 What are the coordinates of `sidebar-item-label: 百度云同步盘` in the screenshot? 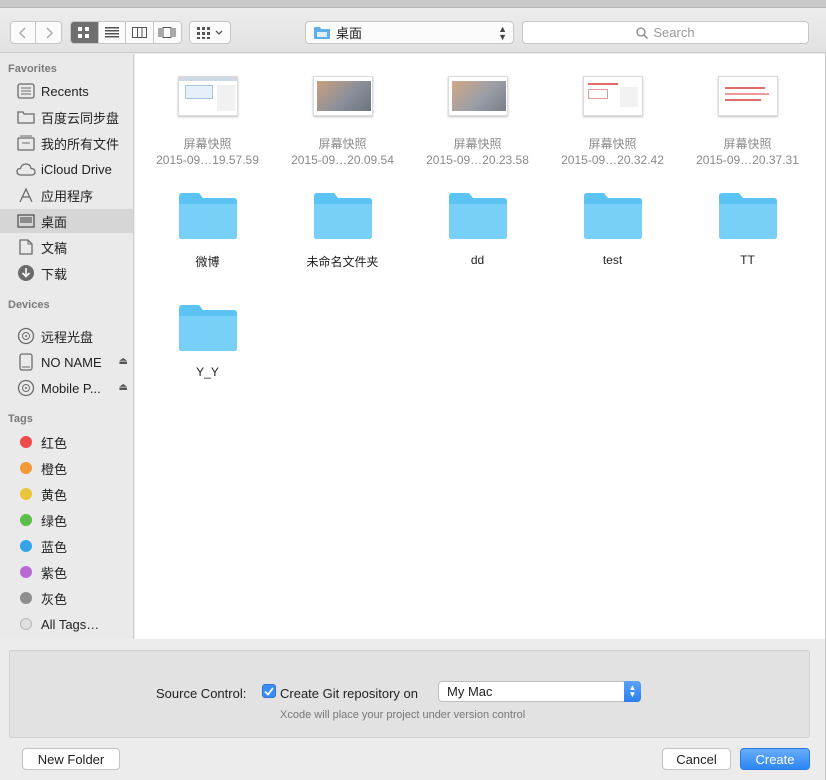 It's located at (80, 118).